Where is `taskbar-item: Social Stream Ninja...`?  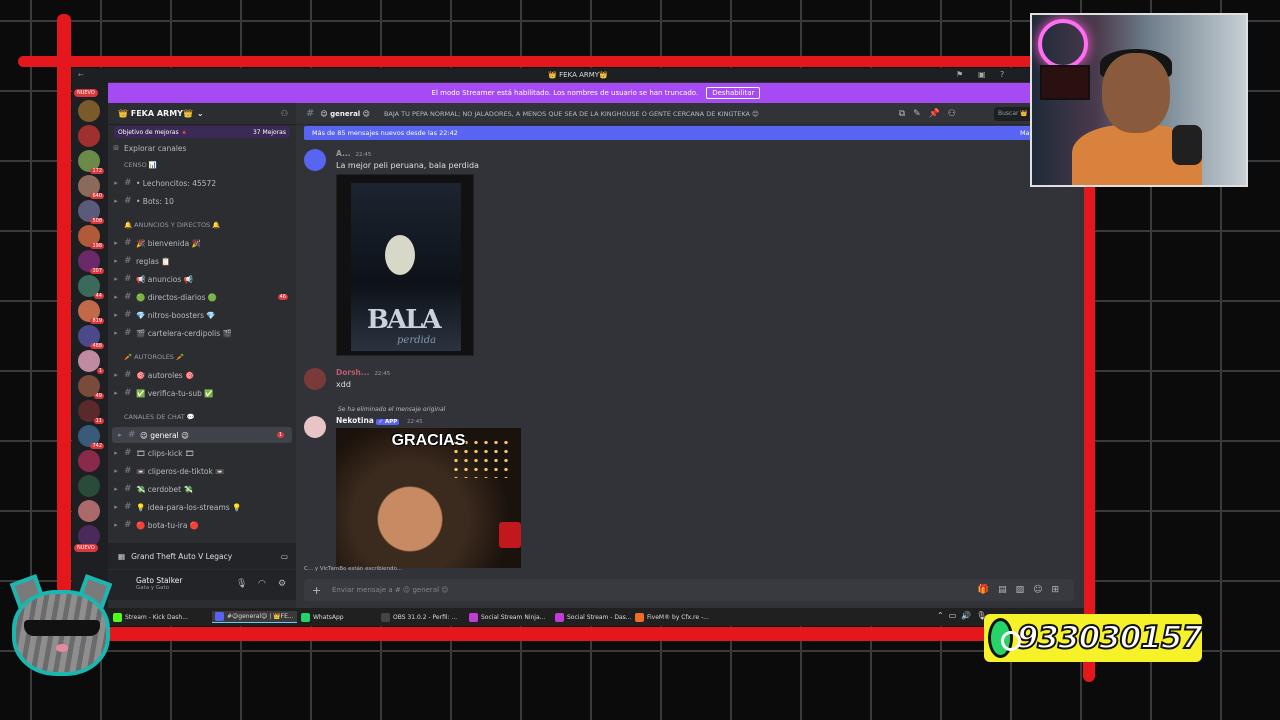
taskbar-item: Social Stream Ninja... is located at coordinates (507, 617).